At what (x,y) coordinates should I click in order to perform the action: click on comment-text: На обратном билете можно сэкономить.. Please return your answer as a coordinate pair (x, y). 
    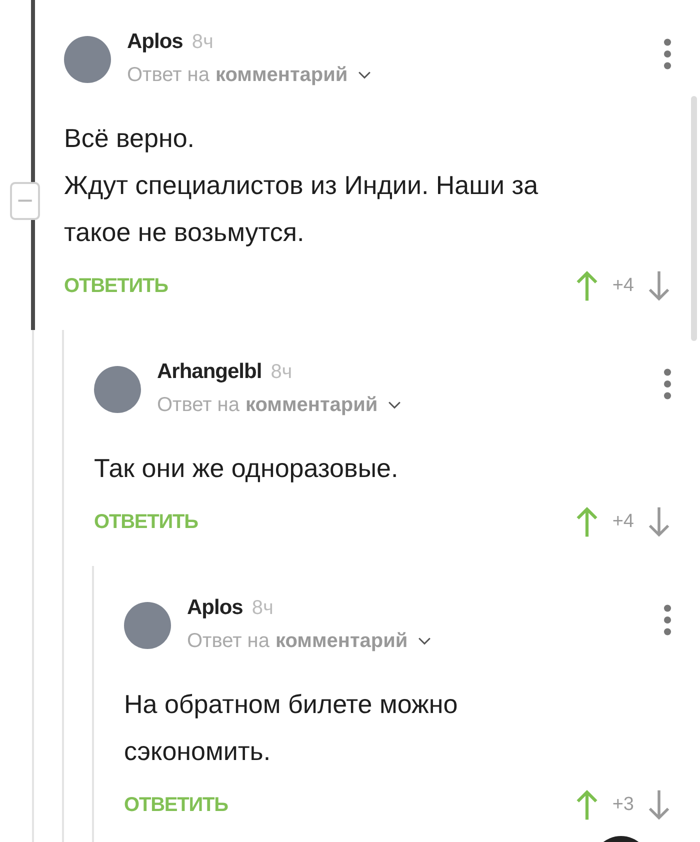
    Looking at the image, I should click on (291, 728).